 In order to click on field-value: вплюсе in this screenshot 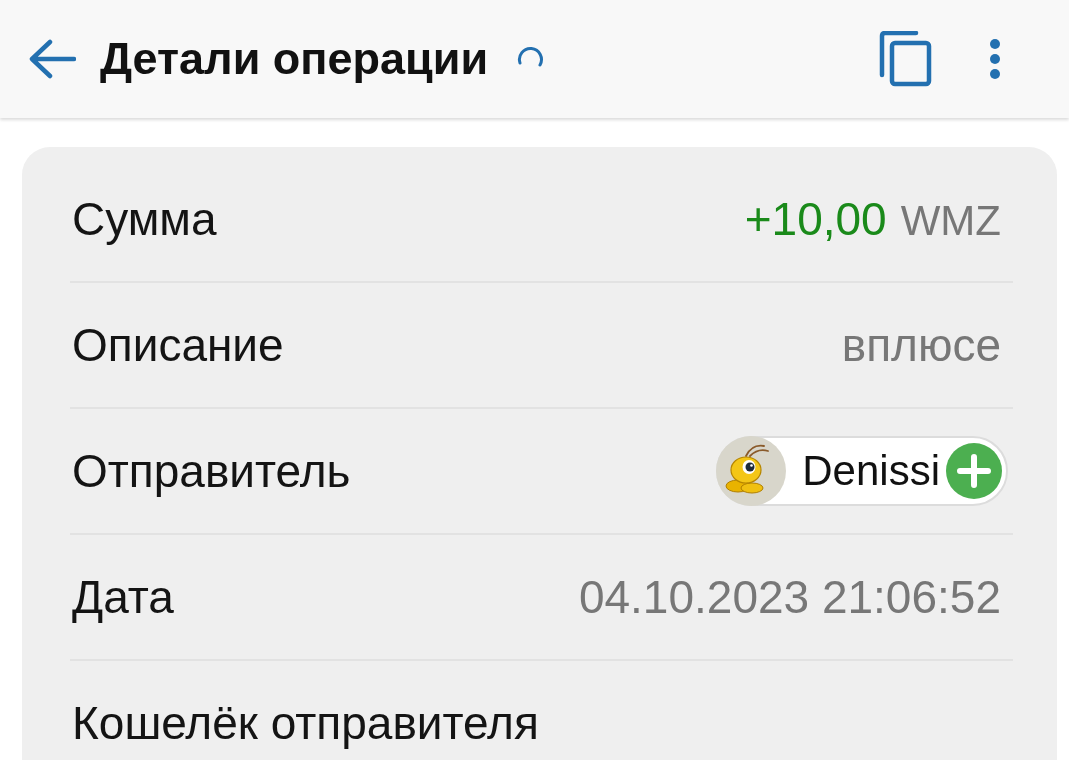, I will do `click(921, 345)`.